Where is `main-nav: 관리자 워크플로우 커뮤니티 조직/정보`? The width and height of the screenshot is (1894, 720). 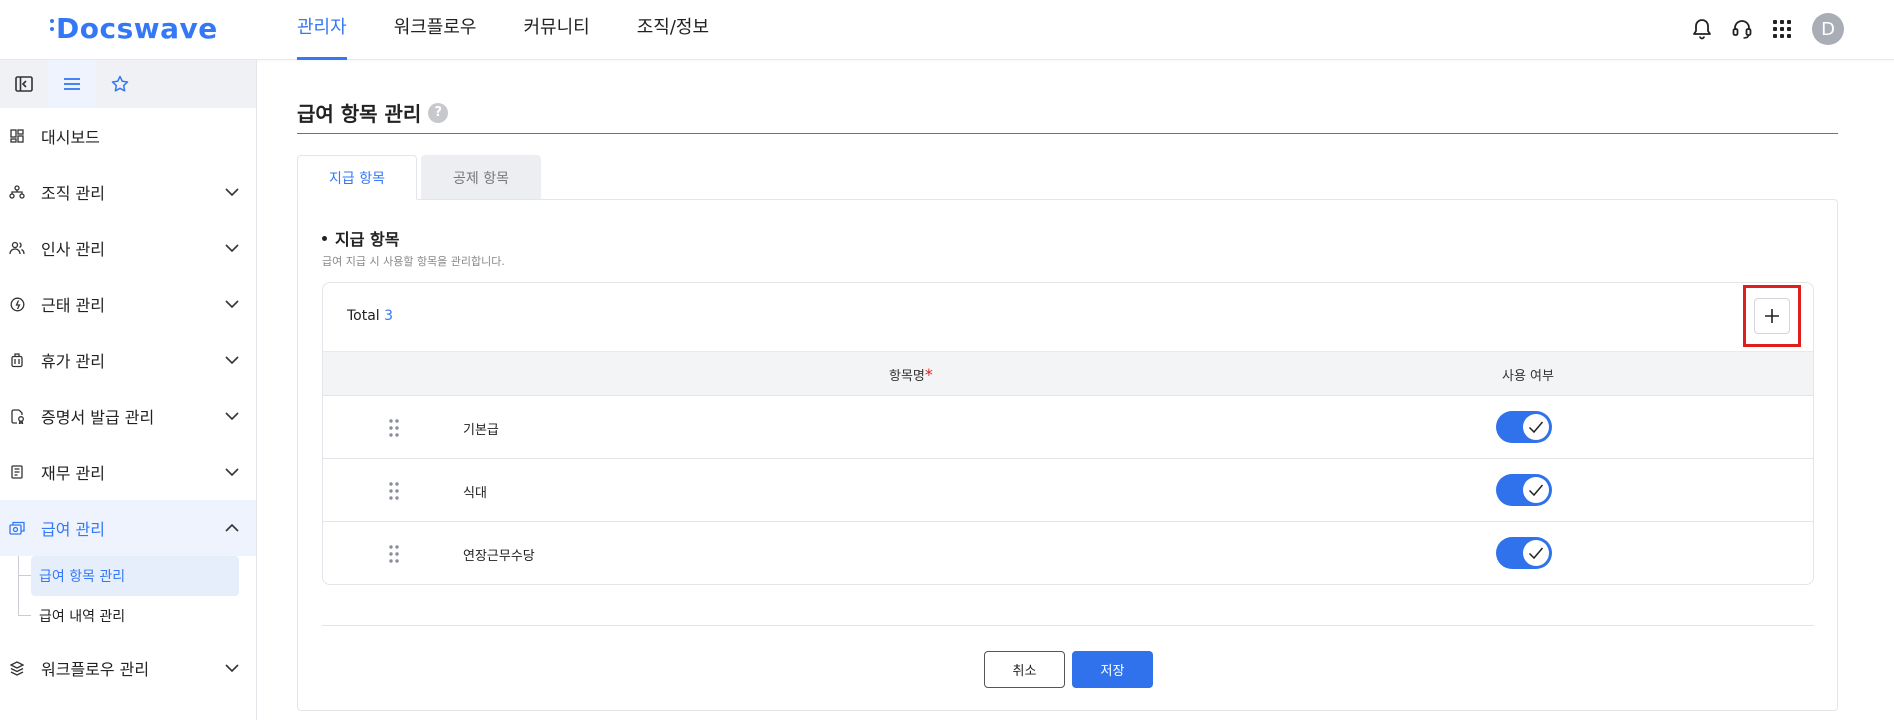 main-nav: 관리자 워크플로우 커뮤니티 조직/정보 is located at coordinates (526, 30).